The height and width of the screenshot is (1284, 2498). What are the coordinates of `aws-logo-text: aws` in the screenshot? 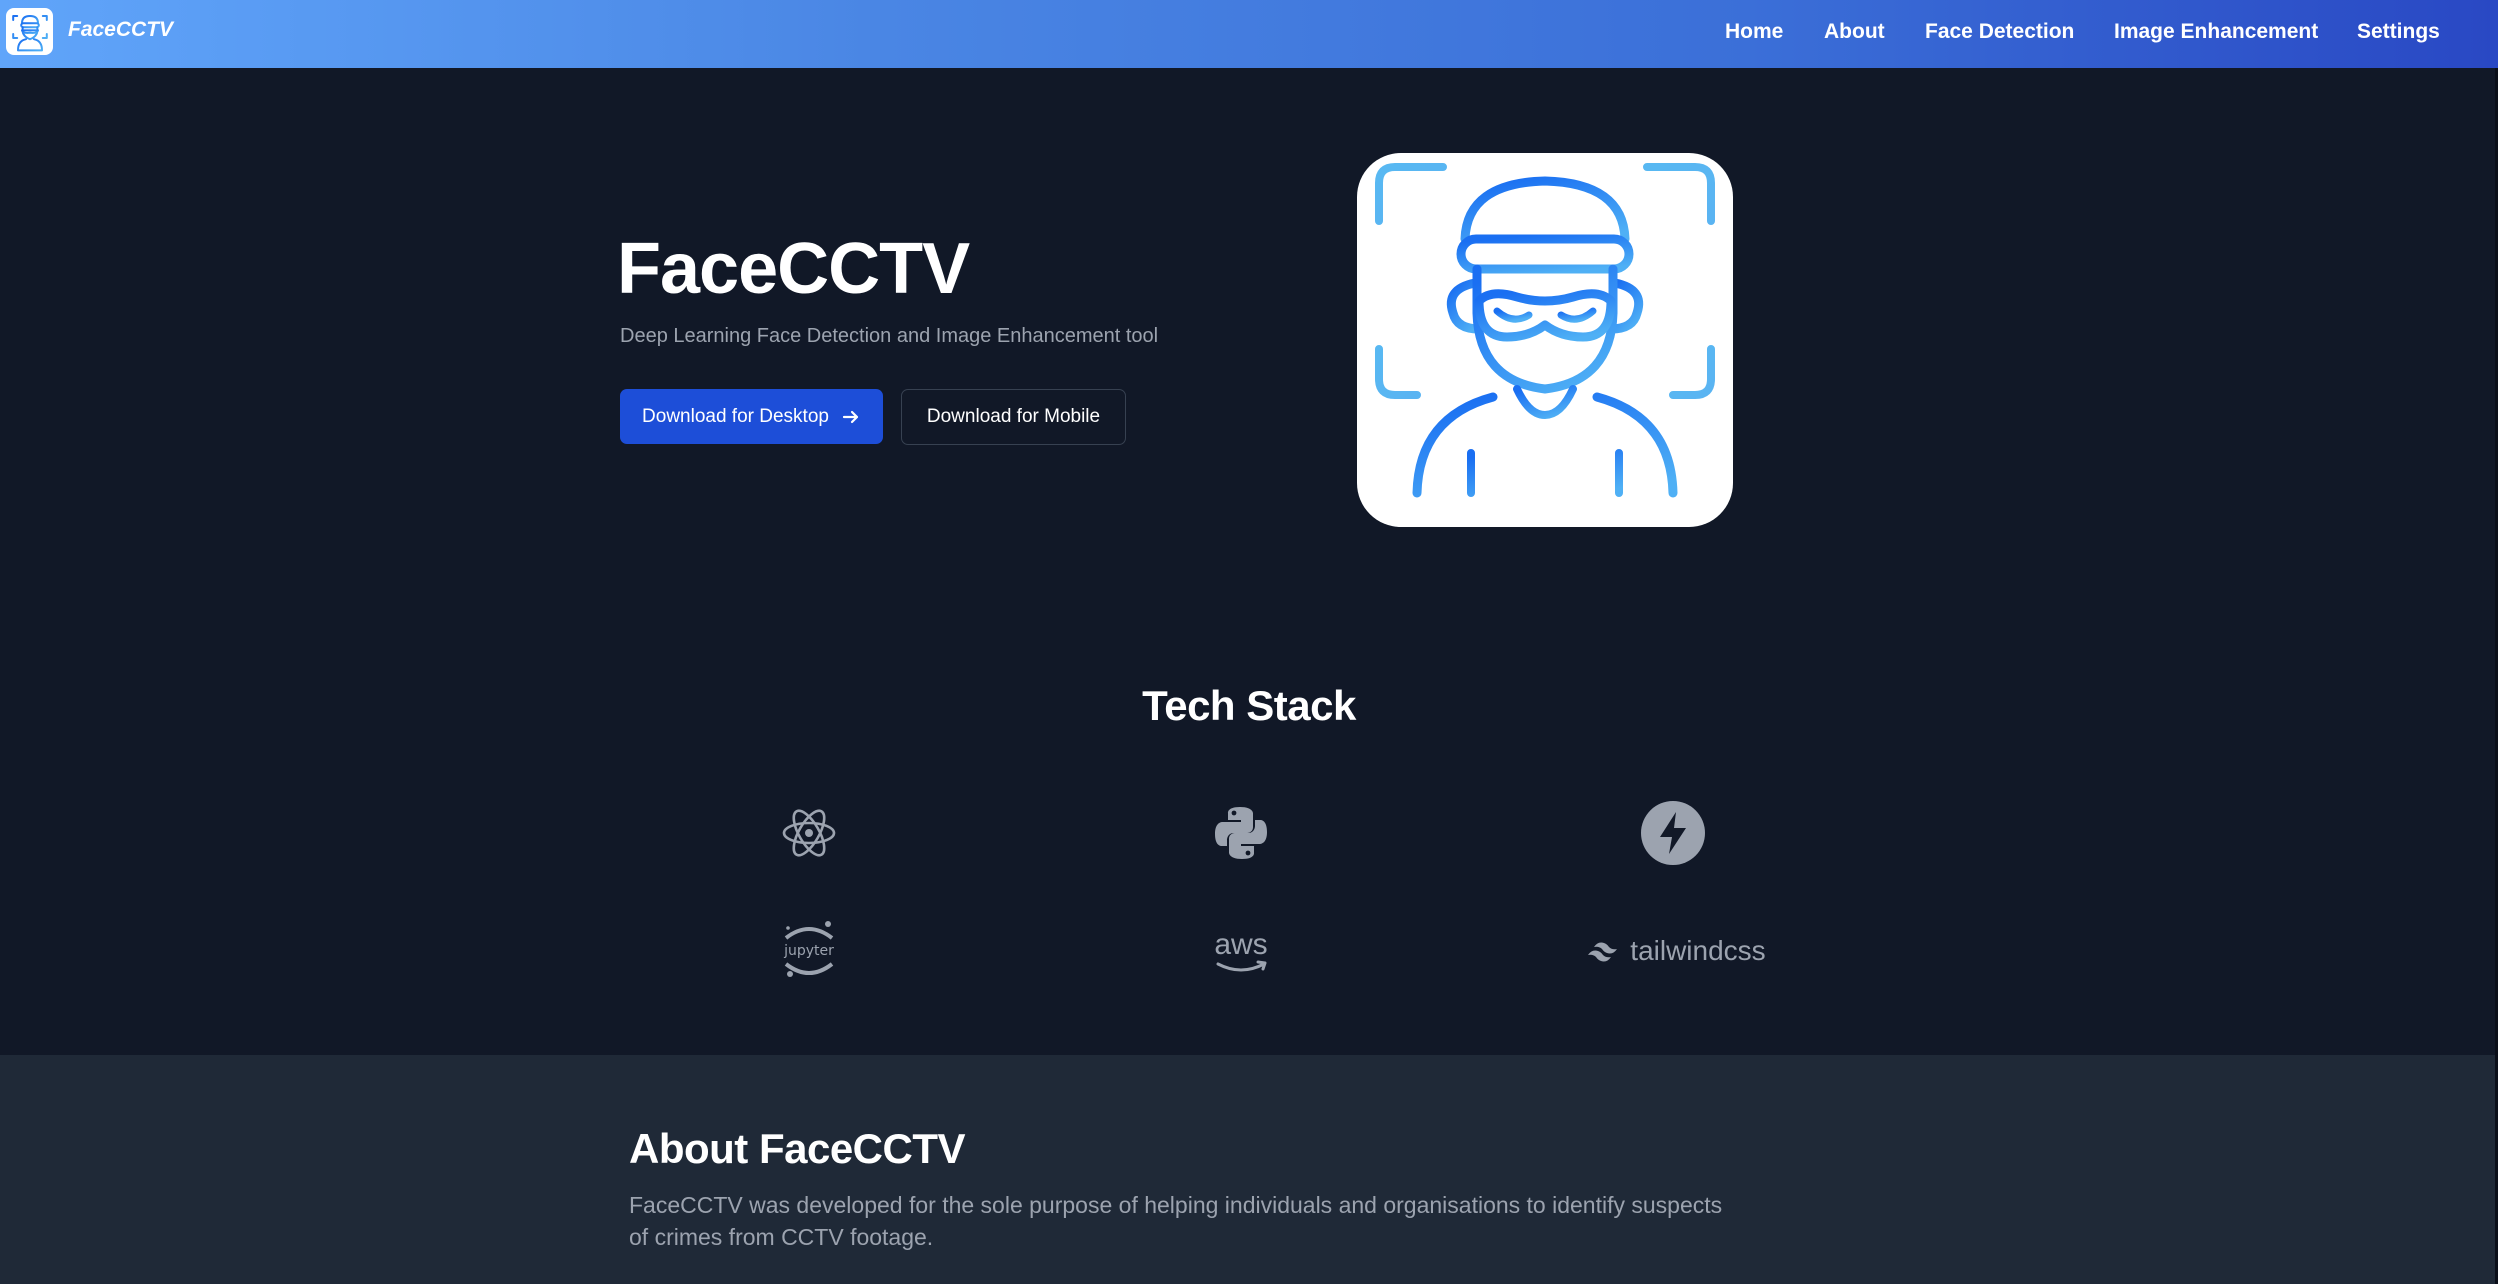 It's located at (1240, 944).